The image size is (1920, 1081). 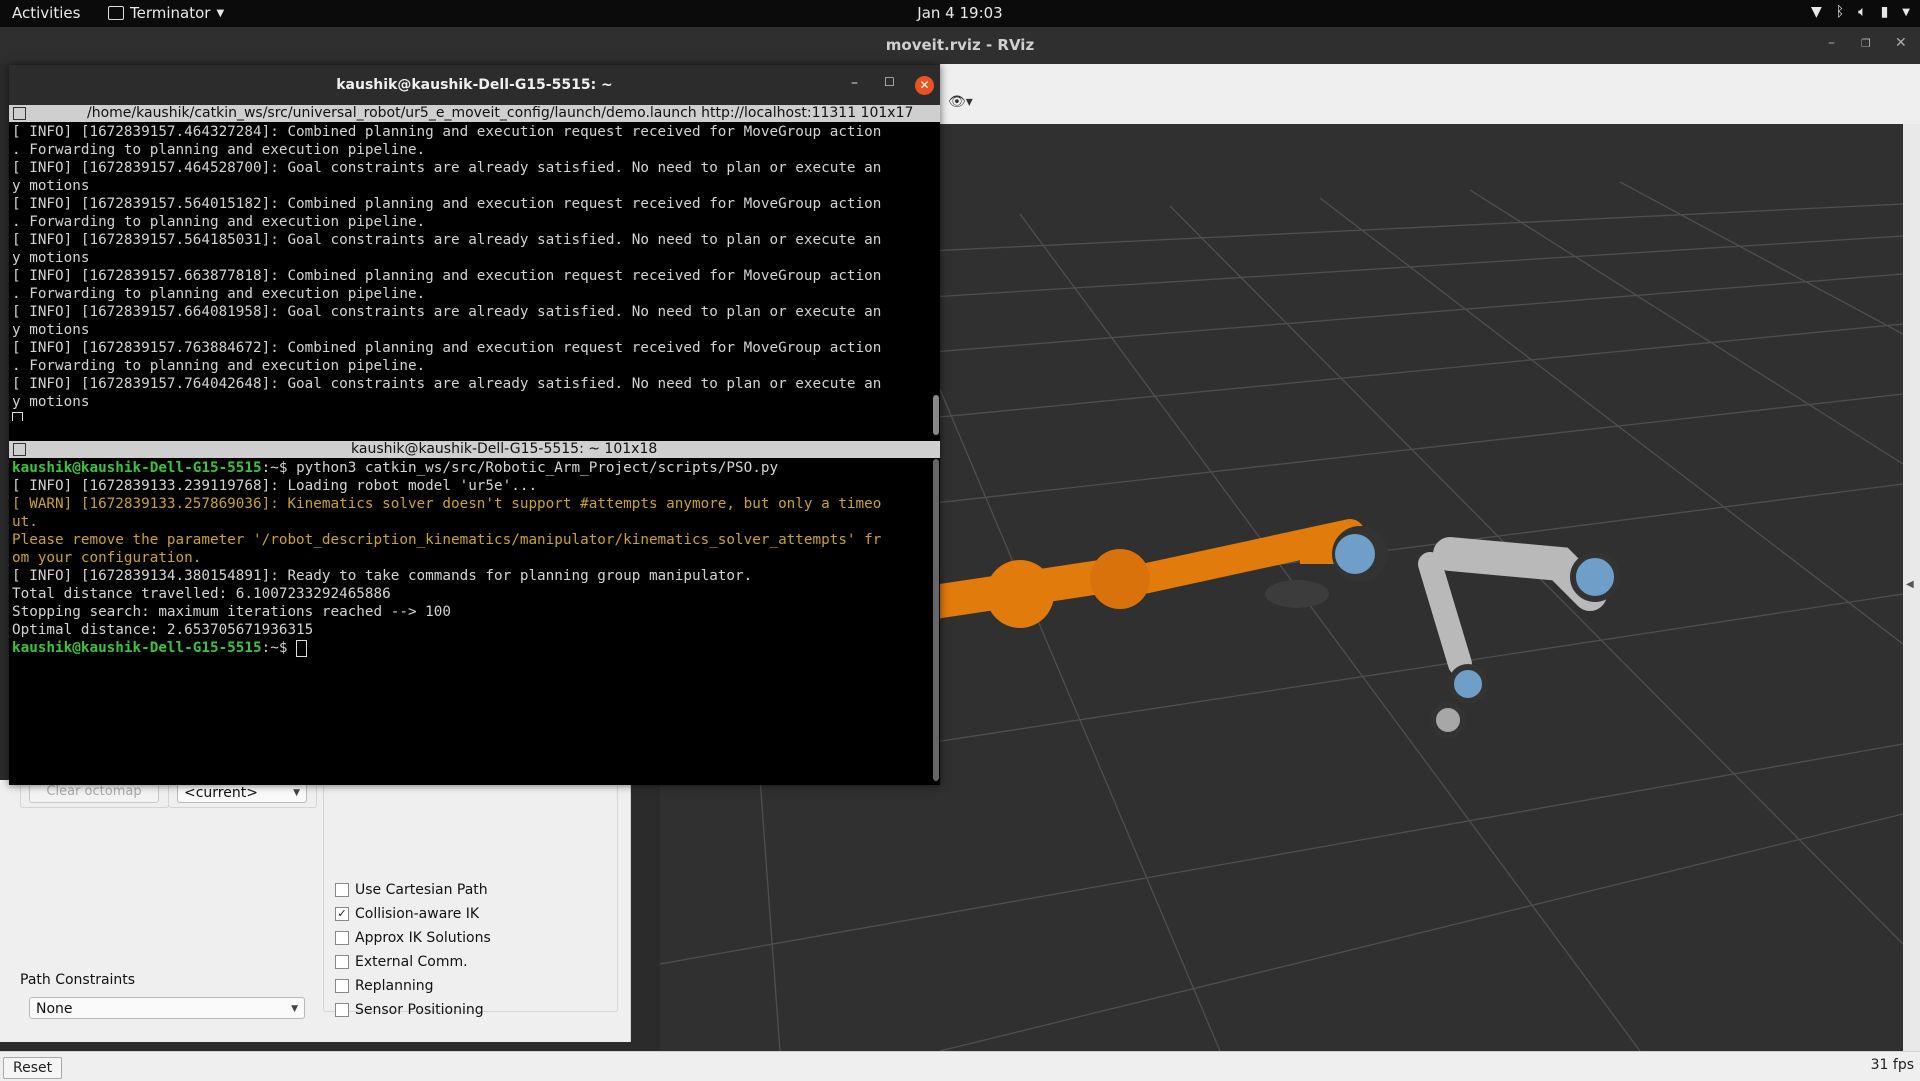 What do you see at coordinates (394, 986) in the screenshot?
I see `checkbox-label: Replanning` at bounding box center [394, 986].